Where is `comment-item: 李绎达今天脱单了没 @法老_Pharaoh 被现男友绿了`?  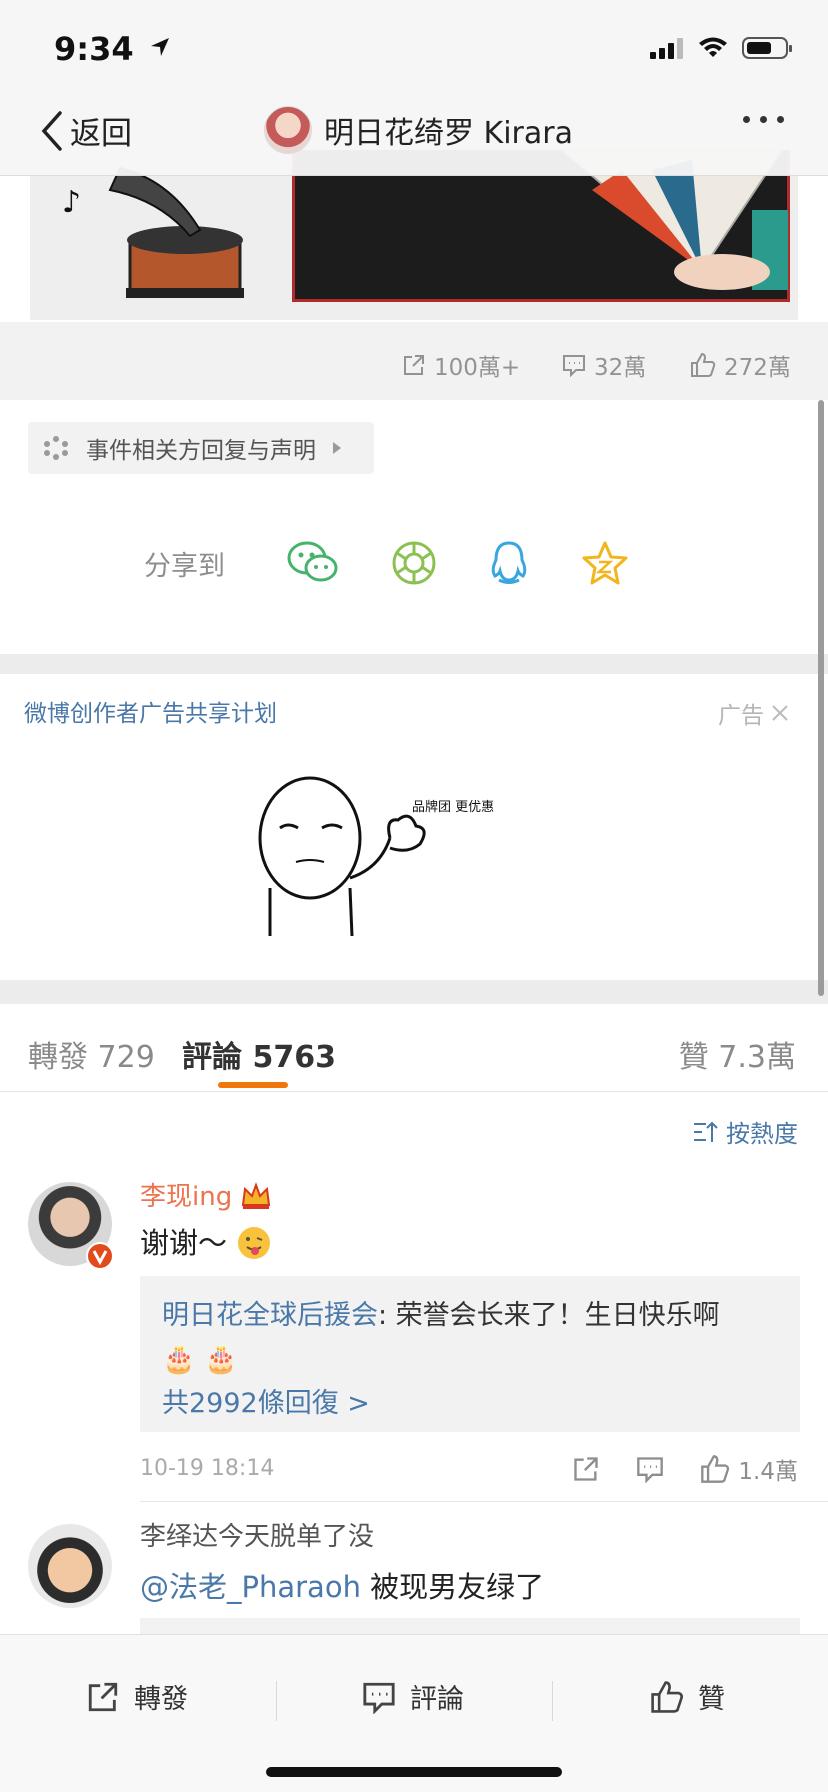
comment-item: 李绎达今天脱单了没 @法老_Pharaoh 被现男友绿了 is located at coordinates (414, 1576).